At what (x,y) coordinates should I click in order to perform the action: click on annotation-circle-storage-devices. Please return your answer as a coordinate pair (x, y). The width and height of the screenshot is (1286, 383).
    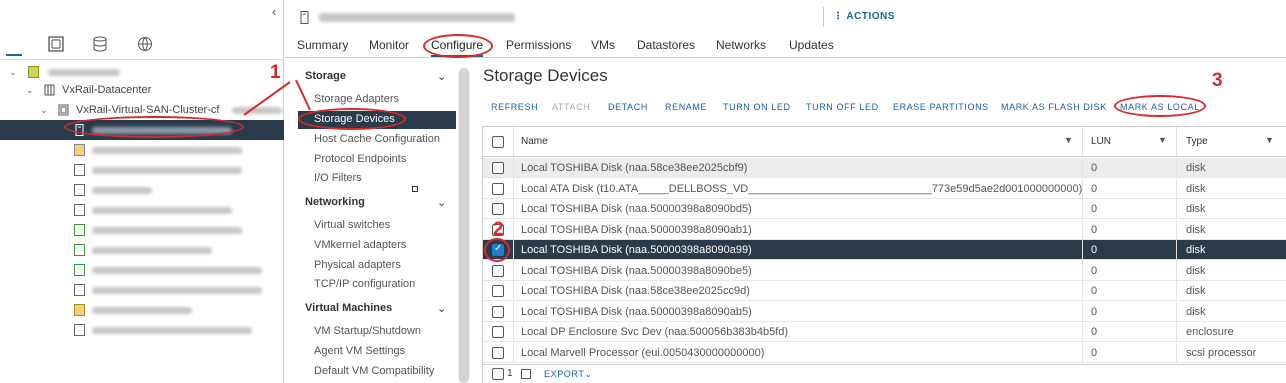
    Looking at the image, I should click on (352, 119).